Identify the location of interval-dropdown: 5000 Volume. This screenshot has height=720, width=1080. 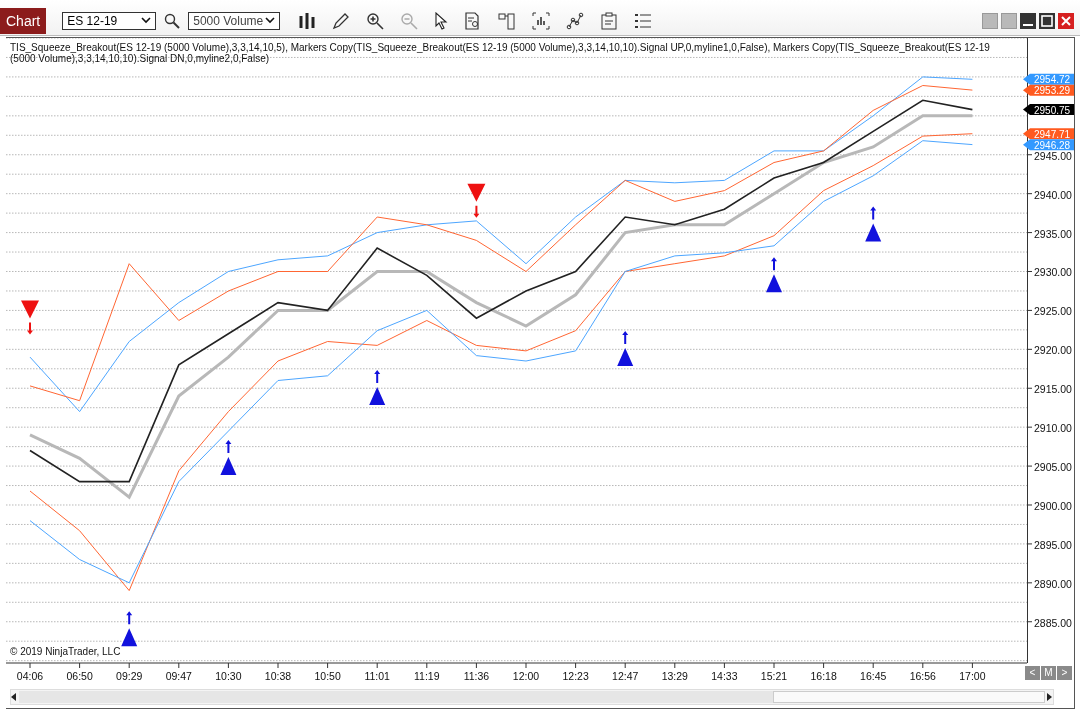
(234, 20).